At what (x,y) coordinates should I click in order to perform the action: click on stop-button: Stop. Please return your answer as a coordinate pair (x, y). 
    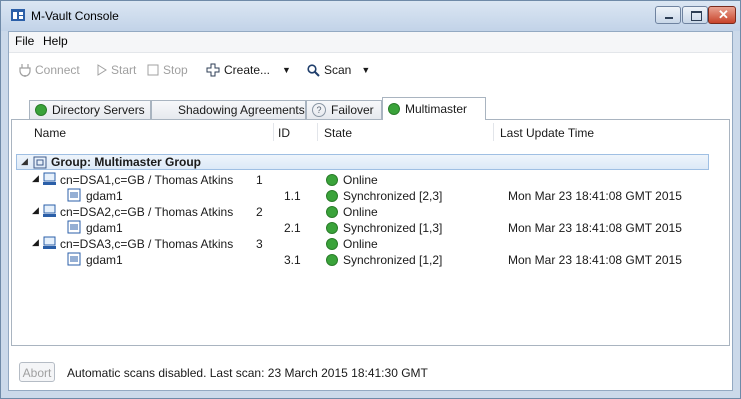
    Looking at the image, I should click on (167, 70).